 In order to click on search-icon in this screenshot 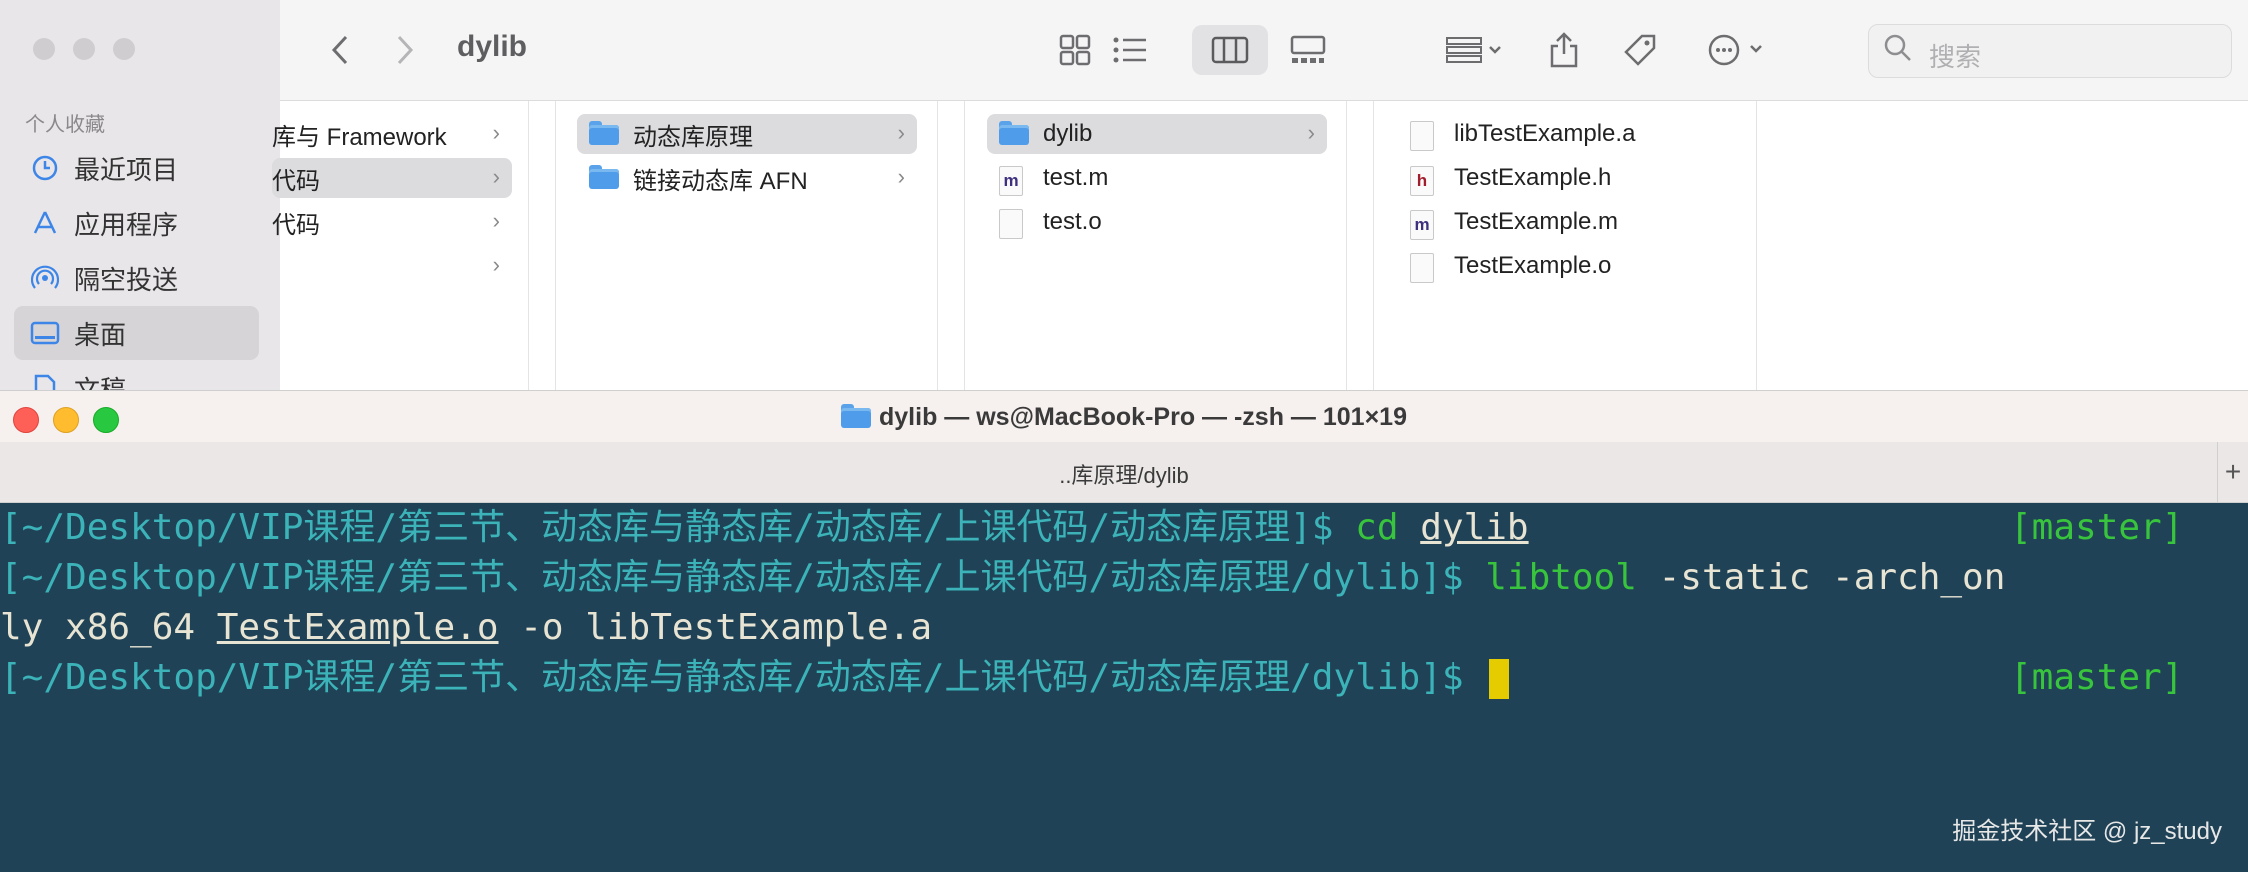, I will do `click(1897, 47)`.